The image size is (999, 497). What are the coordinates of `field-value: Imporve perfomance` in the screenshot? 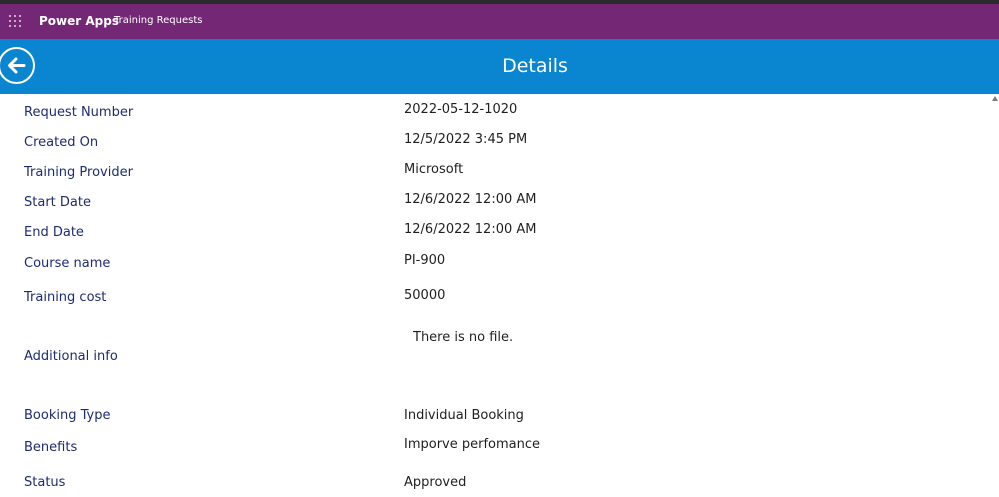 It's located at (472, 444).